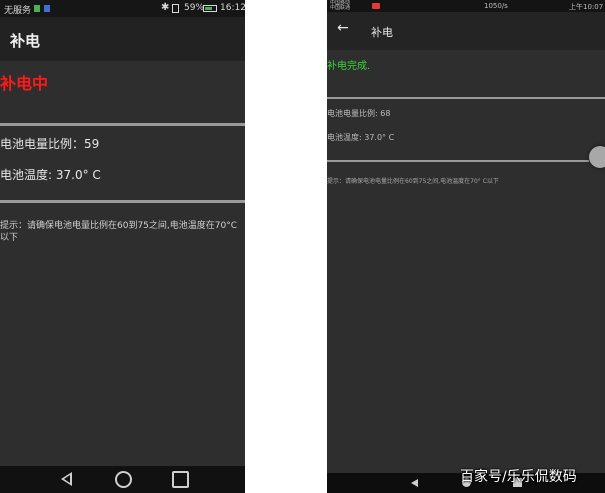 This screenshot has width=605, height=493. What do you see at coordinates (586, 7) in the screenshot?
I see `status-time: 上午10:07` at bounding box center [586, 7].